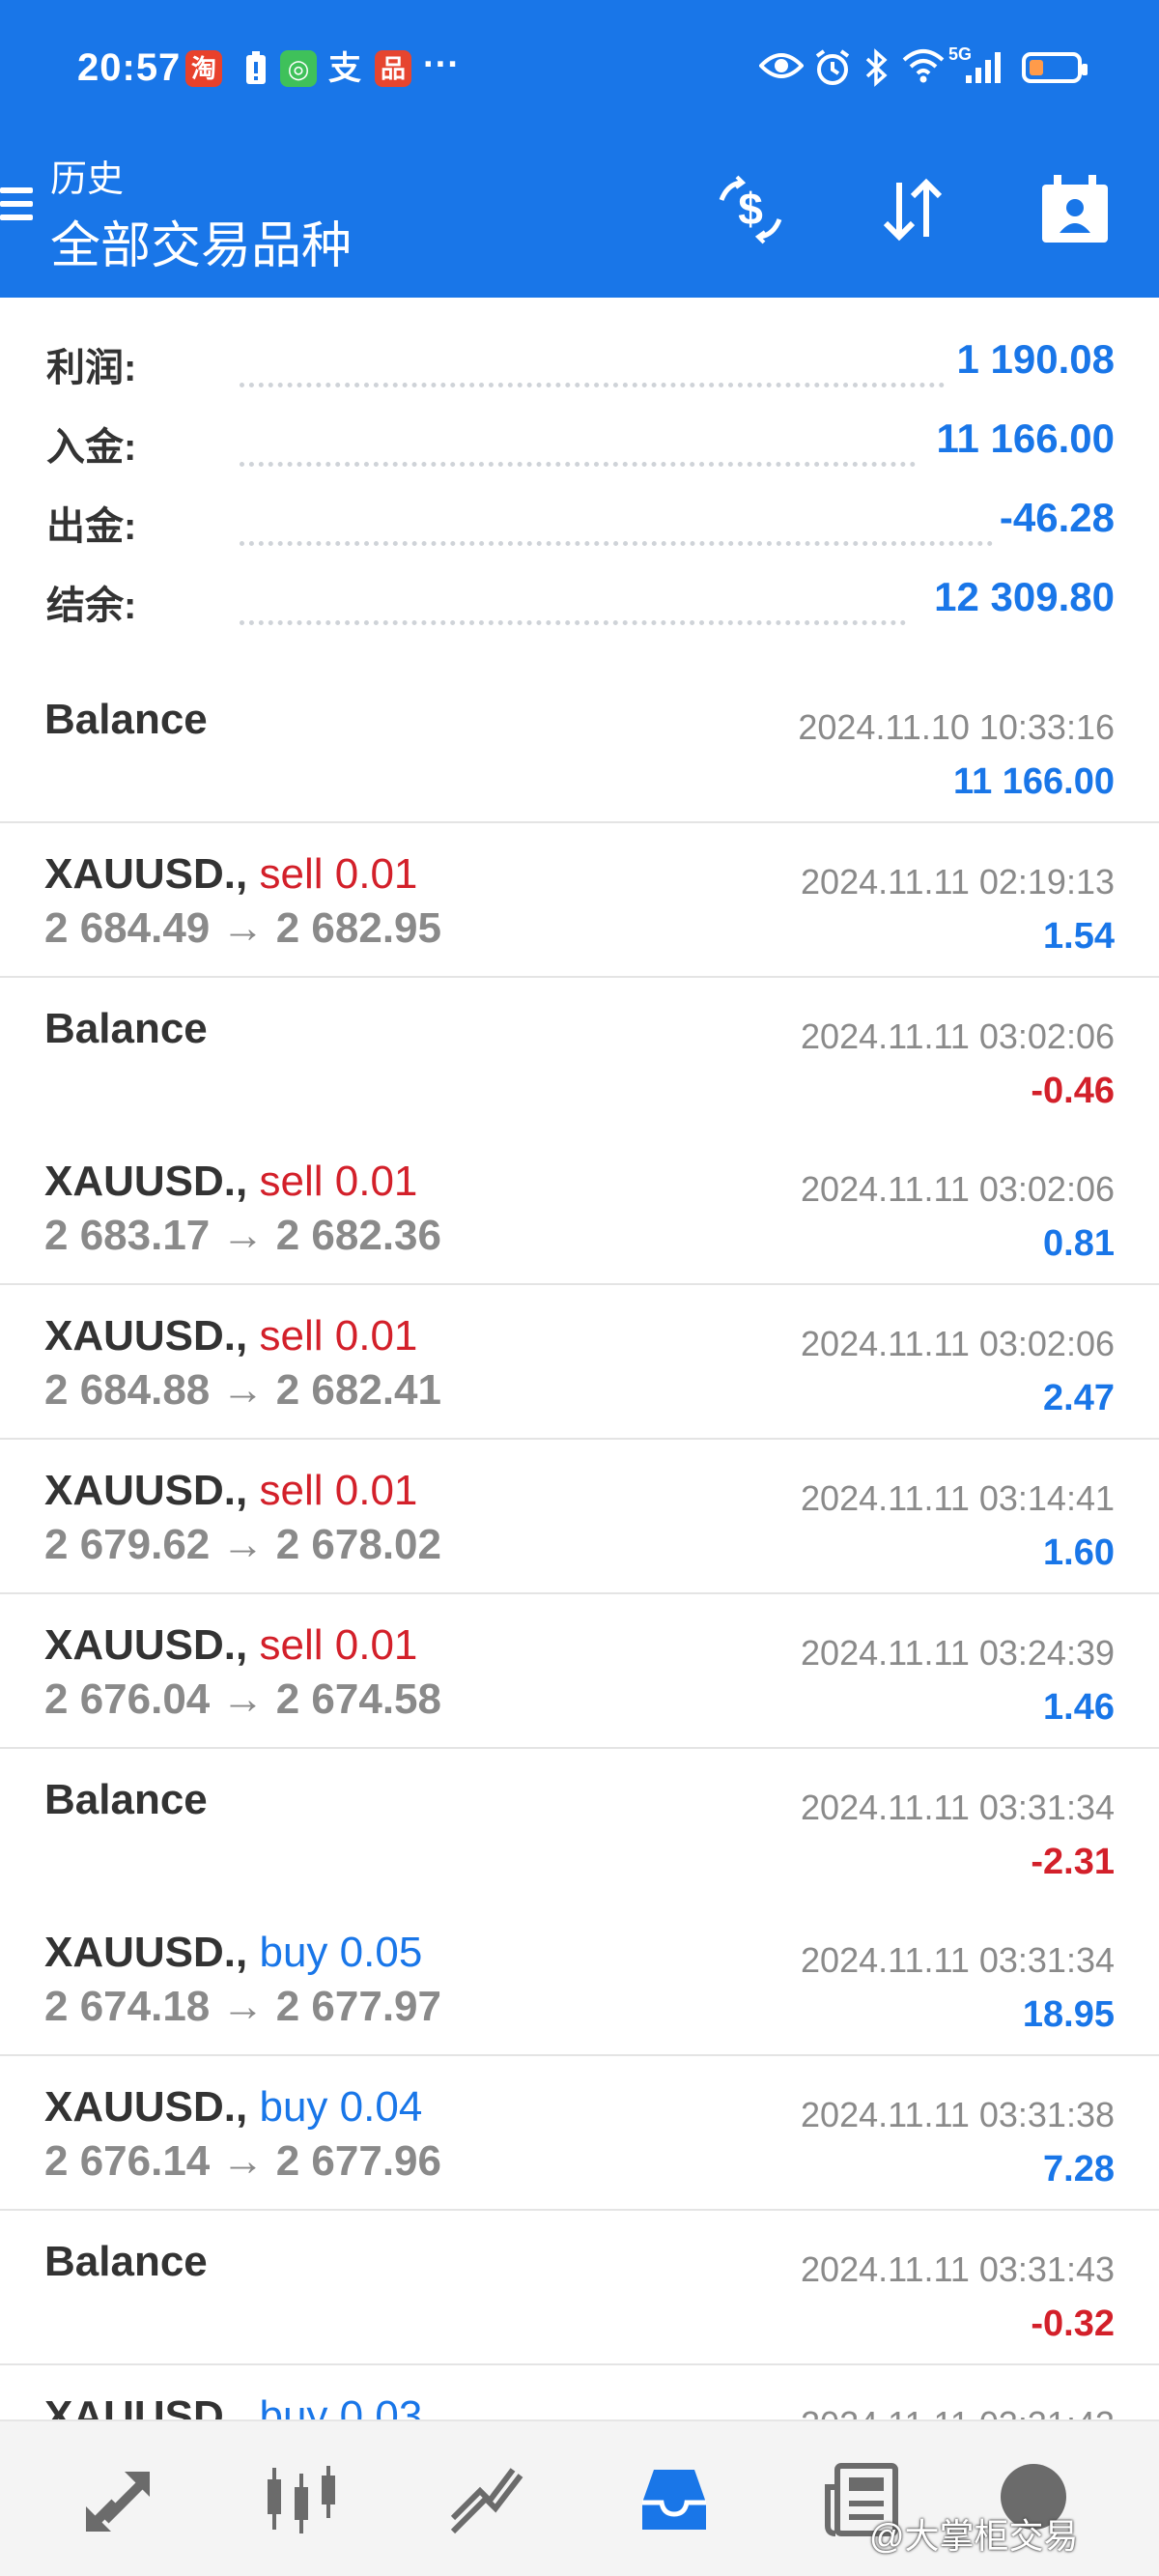 This screenshot has width=1159, height=2576. Describe the element at coordinates (592, 387) in the screenshot. I see `dotted-leader` at that location.